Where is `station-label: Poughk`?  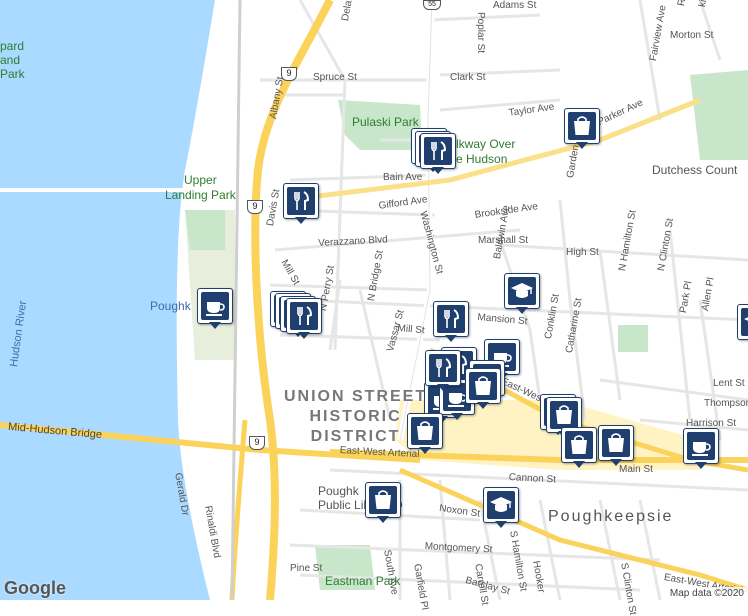
station-label: Poughk is located at coordinates (170, 306).